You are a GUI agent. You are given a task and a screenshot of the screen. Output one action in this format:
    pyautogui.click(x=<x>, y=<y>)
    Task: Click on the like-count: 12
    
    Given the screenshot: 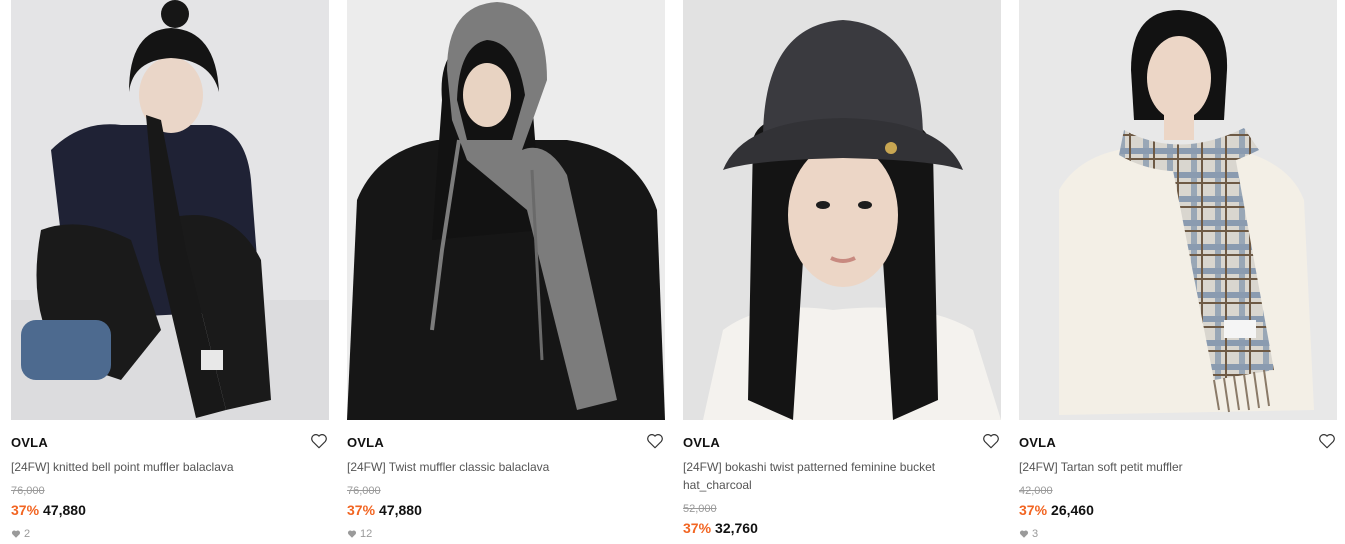 What is the action you would take?
    pyautogui.click(x=359, y=534)
    